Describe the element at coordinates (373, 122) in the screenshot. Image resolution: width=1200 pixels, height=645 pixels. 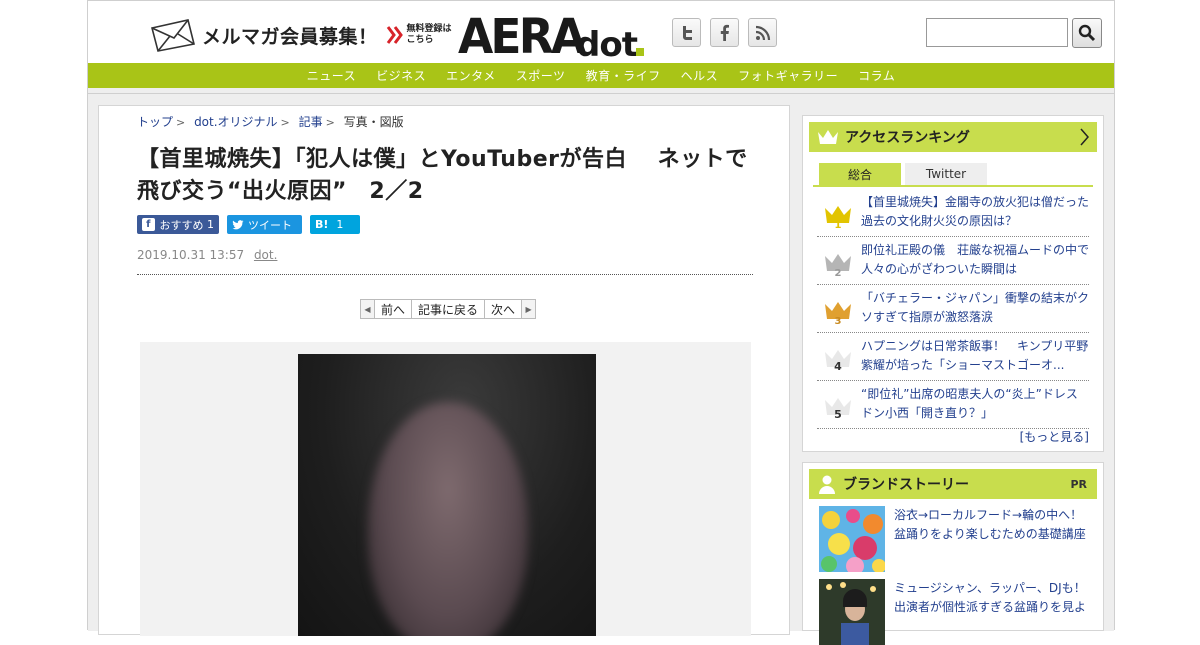
I see `breadcrumb-current: 写真・図版` at that location.